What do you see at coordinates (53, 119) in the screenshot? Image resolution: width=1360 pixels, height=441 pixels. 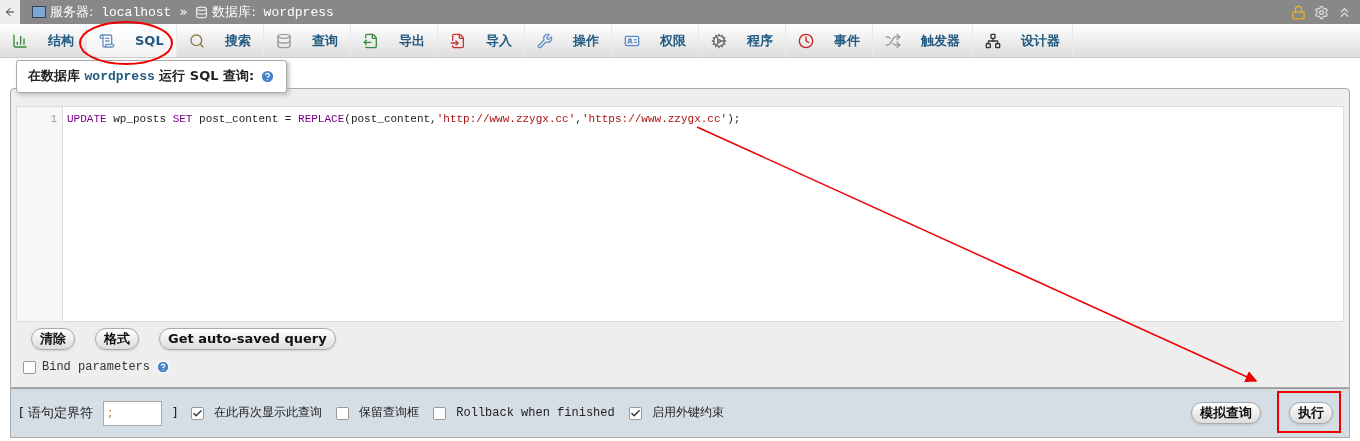 I see `line-number: 1` at bounding box center [53, 119].